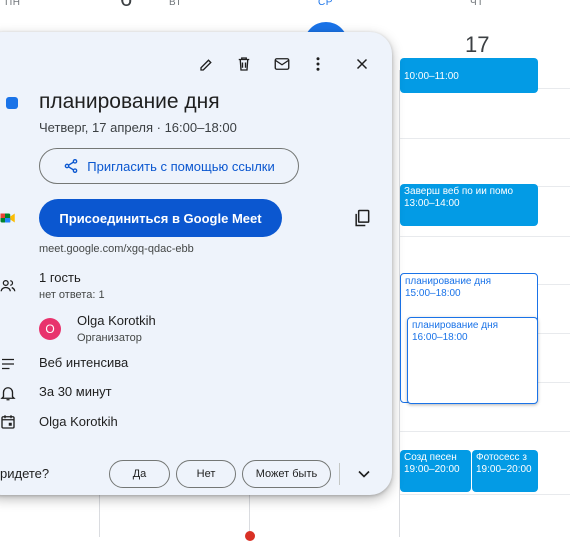 Image resolution: width=570 pixels, height=541 pixels. What do you see at coordinates (181, 166) in the screenshot?
I see `invite-link-label: Пригласить с помощью ссылки` at bounding box center [181, 166].